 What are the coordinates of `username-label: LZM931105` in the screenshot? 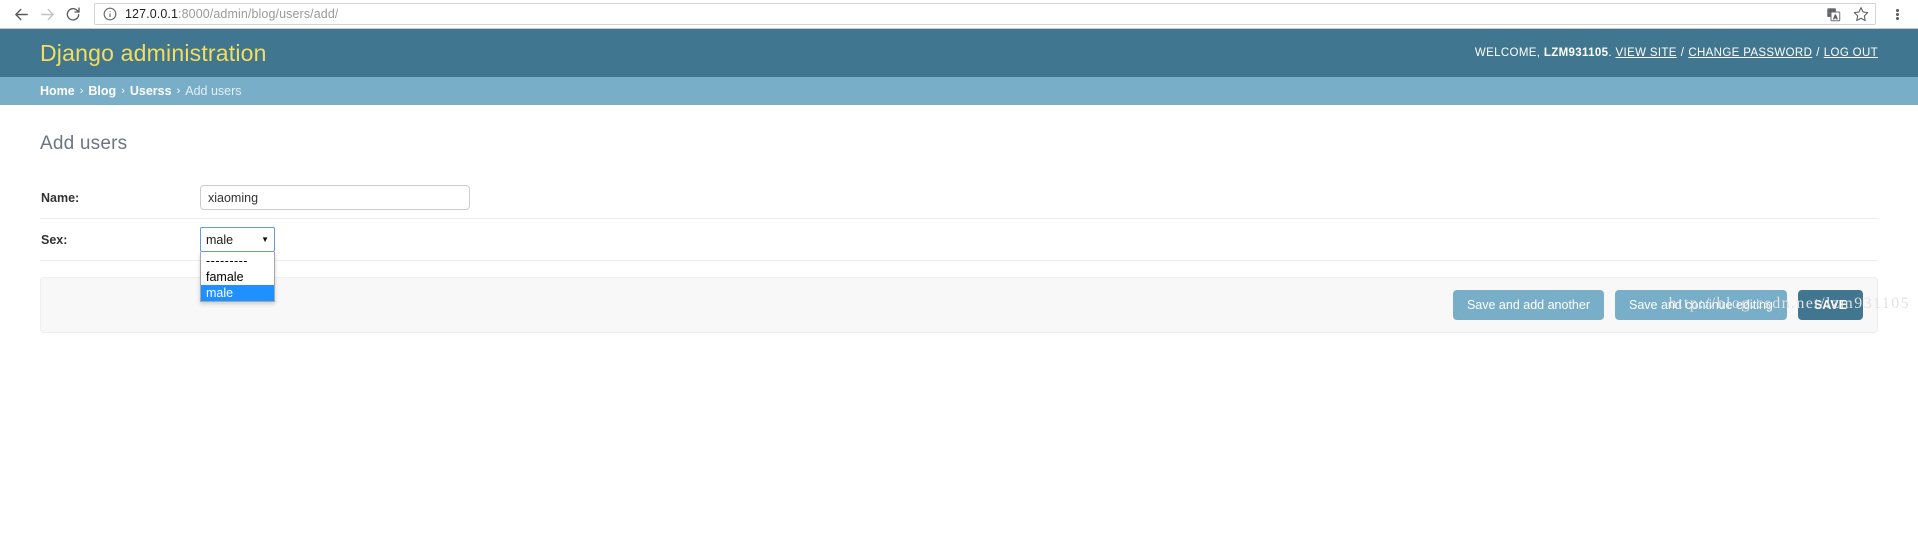 It's located at (1576, 53).